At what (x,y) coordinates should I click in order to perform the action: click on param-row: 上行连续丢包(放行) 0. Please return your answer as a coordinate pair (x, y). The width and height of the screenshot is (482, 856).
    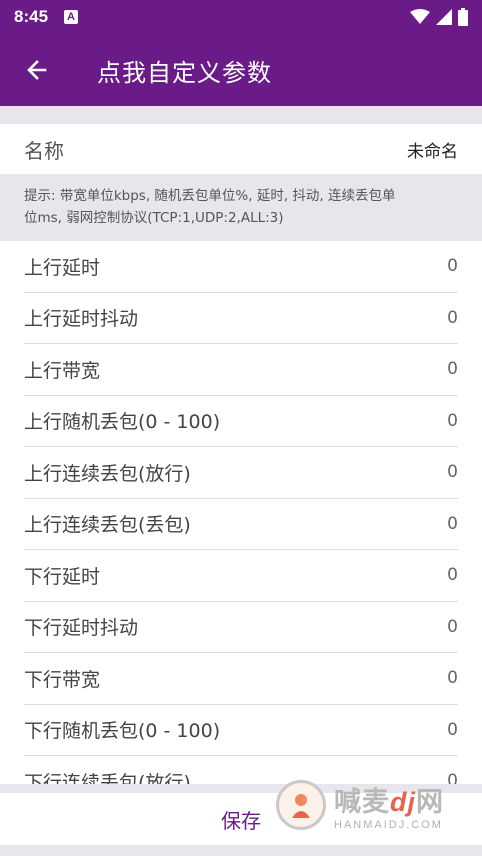
    Looking at the image, I should click on (241, 473).